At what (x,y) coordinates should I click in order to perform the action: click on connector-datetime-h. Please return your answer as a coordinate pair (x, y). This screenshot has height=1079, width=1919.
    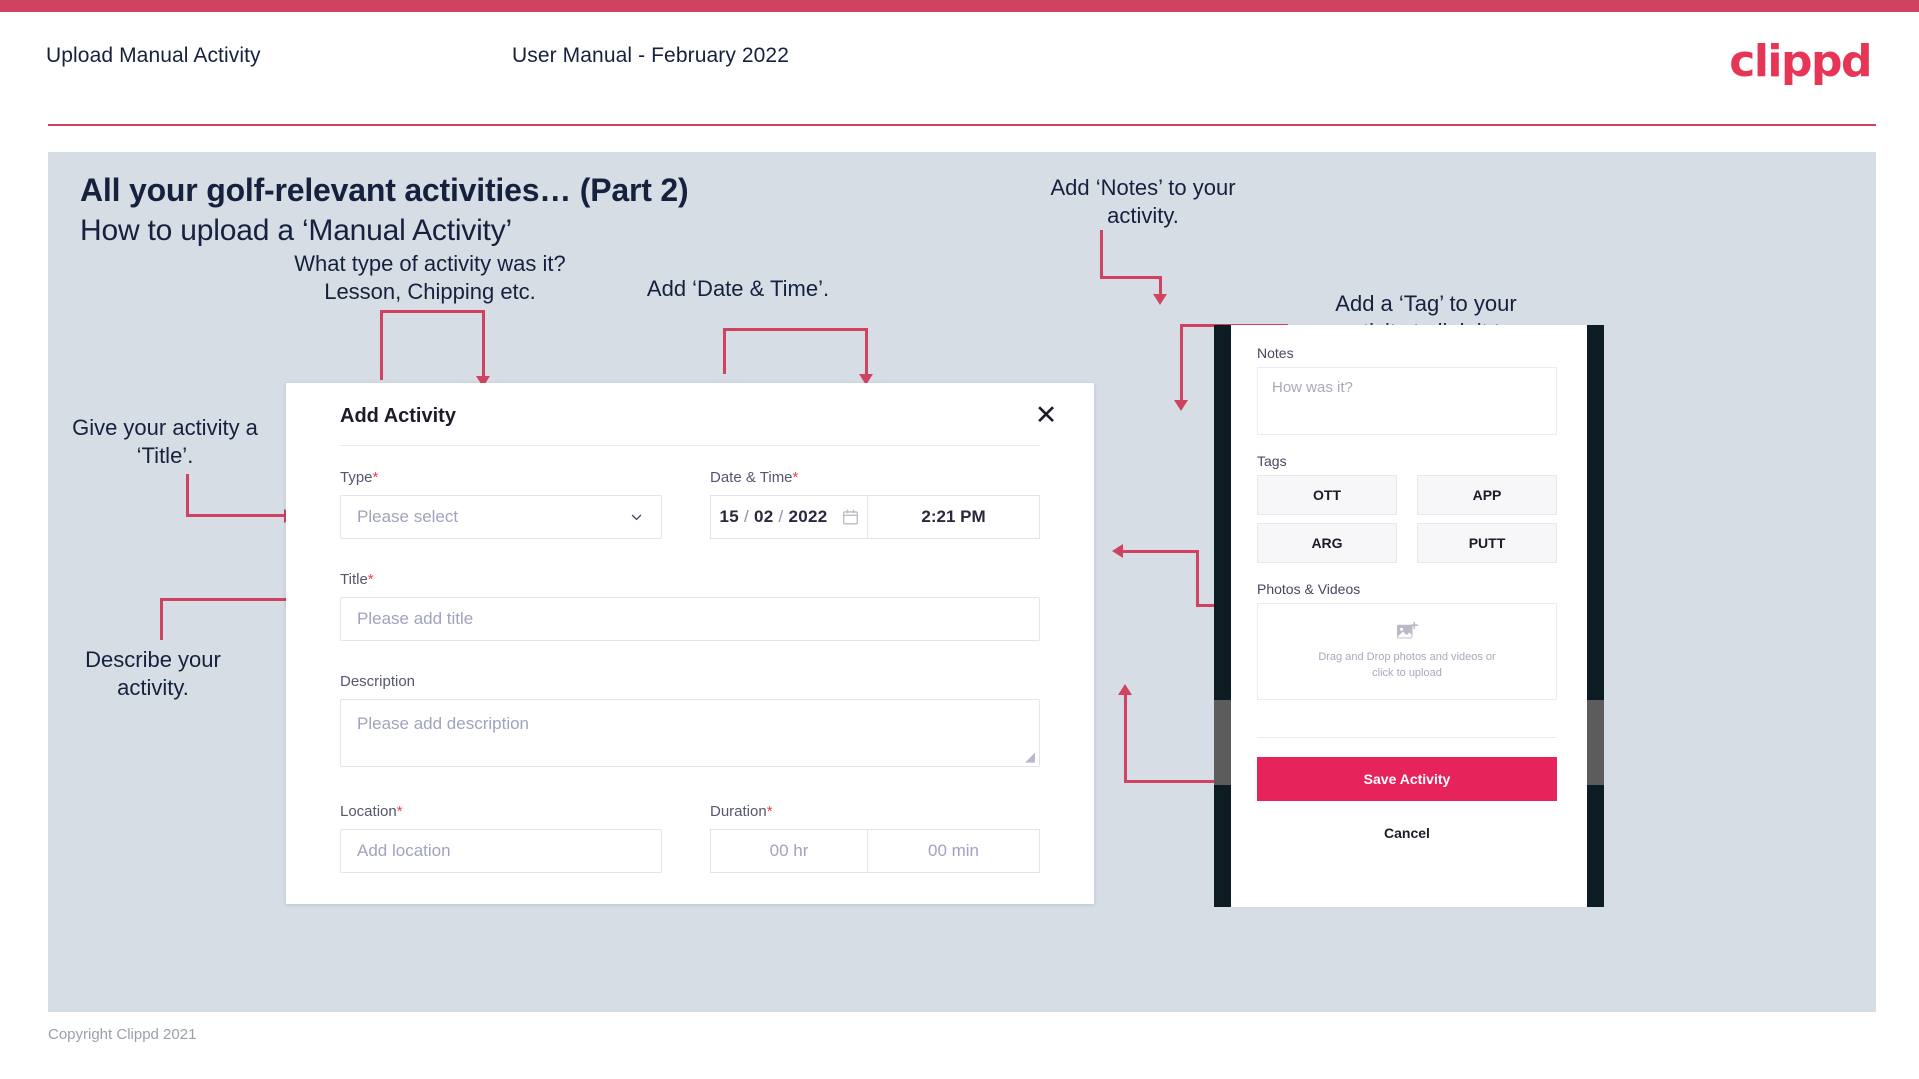
    Looking at the image, I should click on (795, 329).